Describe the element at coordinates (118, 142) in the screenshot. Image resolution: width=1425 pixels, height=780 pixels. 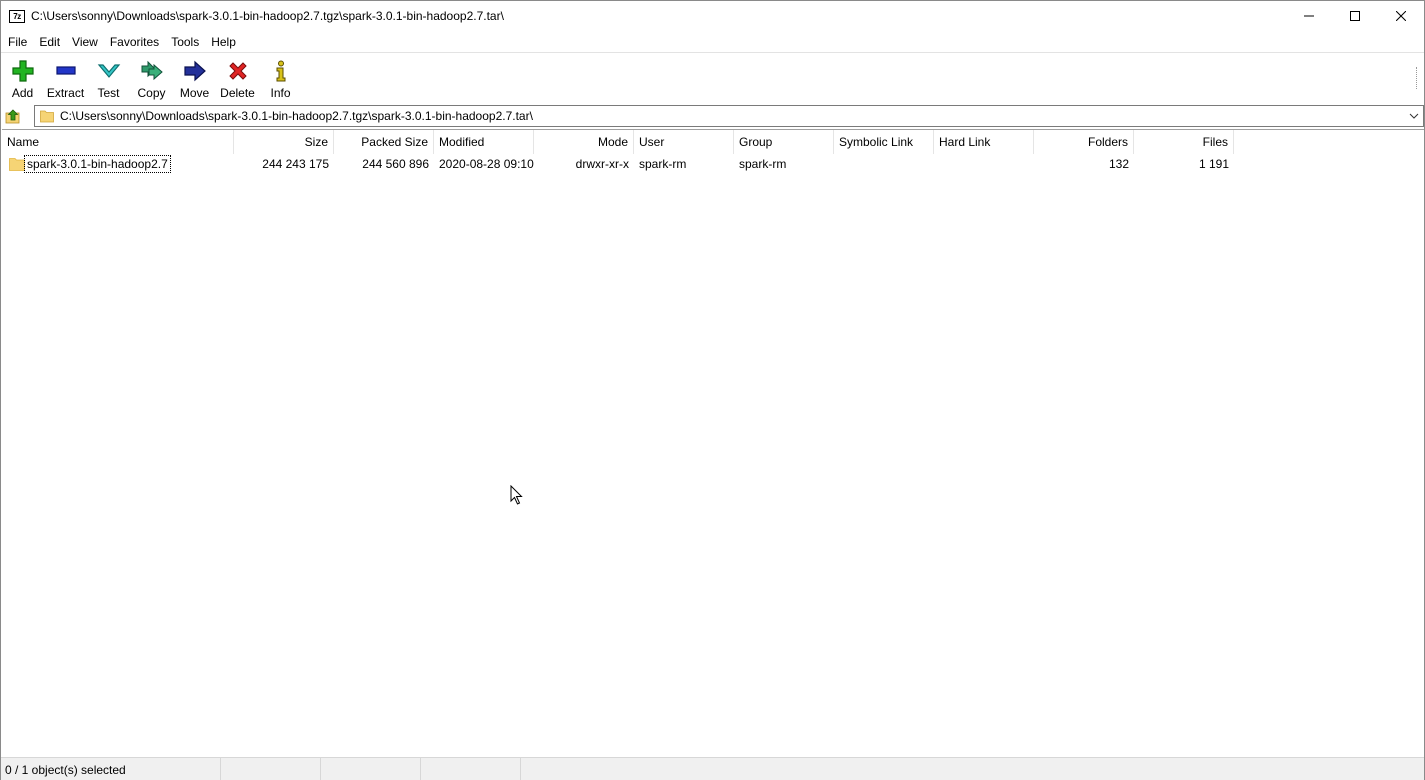
I see `column-header-name: Name` at that location.